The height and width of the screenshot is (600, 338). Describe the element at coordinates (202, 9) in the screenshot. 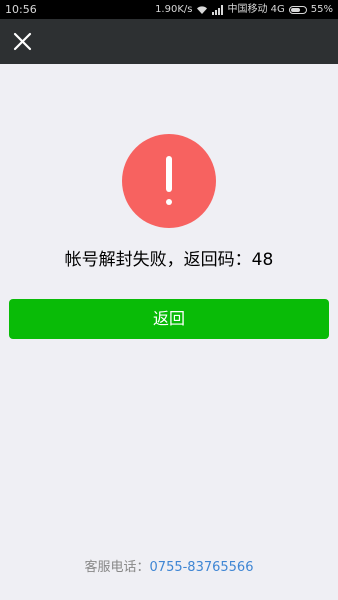

I see `wifi-icon` at that location.